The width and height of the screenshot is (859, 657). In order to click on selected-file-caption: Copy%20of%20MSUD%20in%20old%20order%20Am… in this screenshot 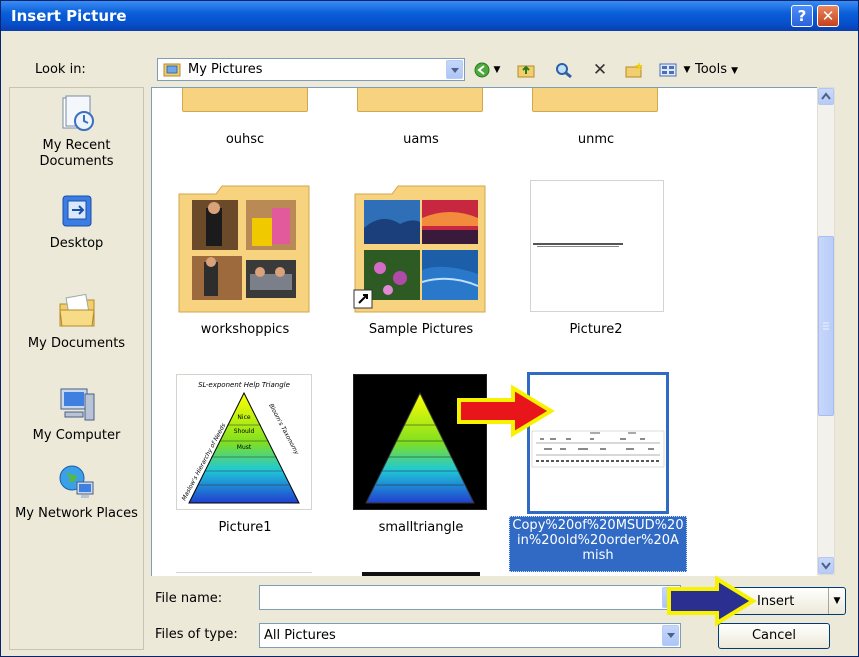, I will do `click(598, 544)`.